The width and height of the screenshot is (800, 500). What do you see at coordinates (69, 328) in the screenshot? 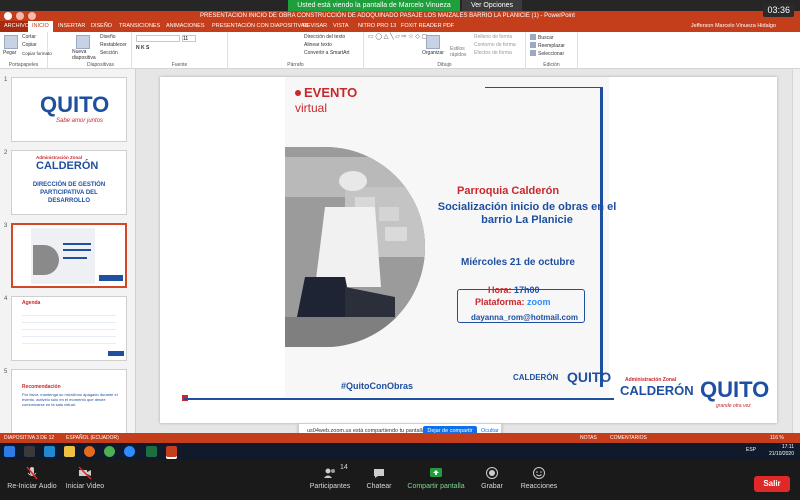
I see `slide-thumbnail-4: Agenda` at bounding box center [69, 328].